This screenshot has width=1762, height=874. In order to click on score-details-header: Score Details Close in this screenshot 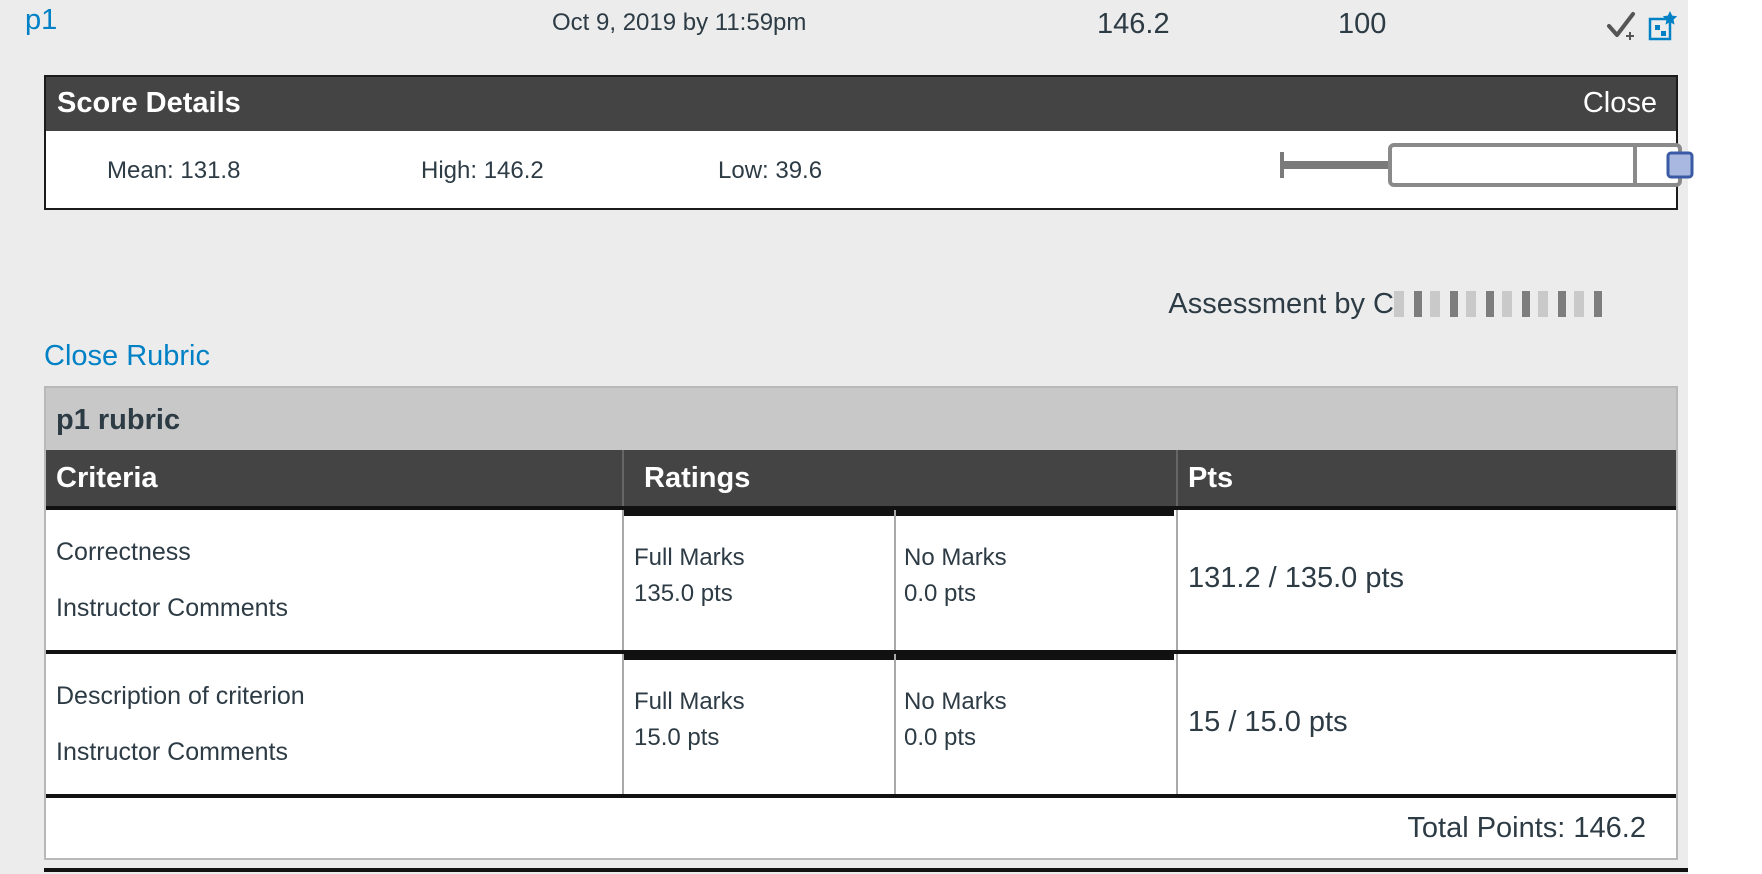, I will do `click(861, 104)`.